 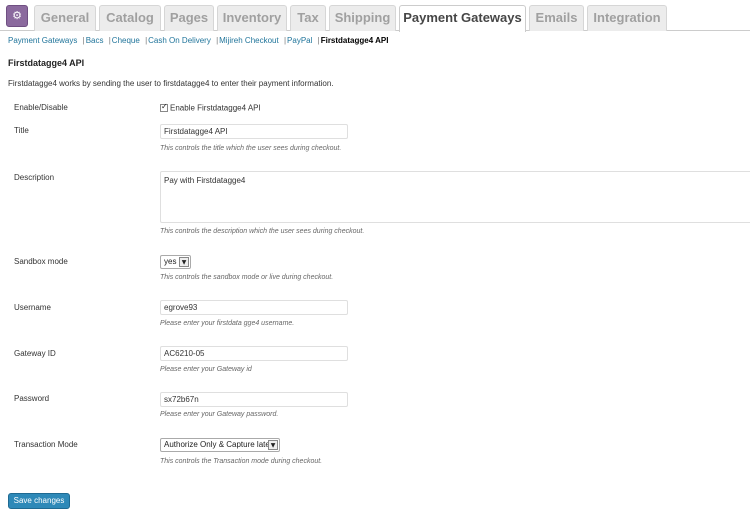 I want to click on tab-integration: Integration, so click(x=627, y=18).